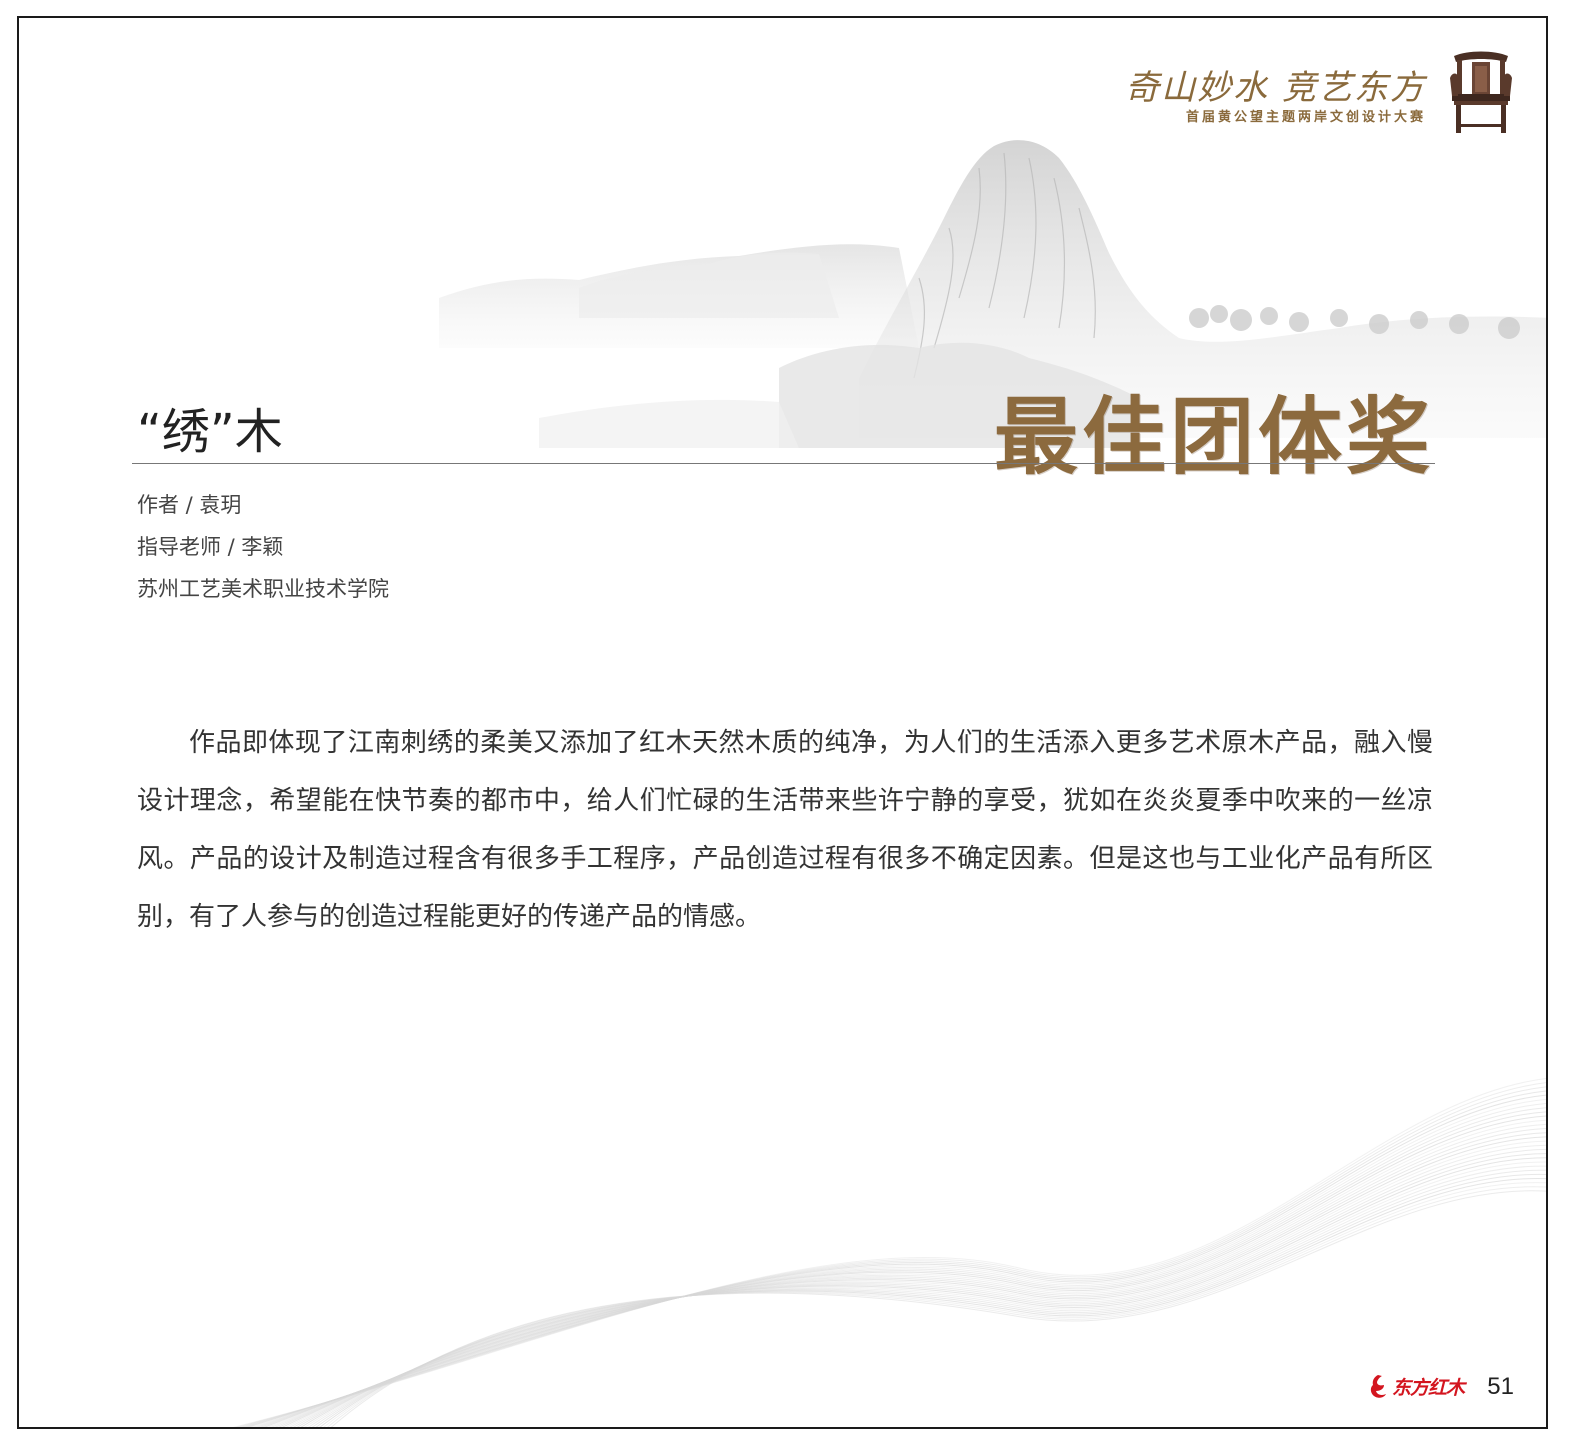 The width and height of the screenshot is (1571, 1453). Describe the element at coordinates (1378, 1386) in the screenshot. I see `brand-mark-icon` at that location.